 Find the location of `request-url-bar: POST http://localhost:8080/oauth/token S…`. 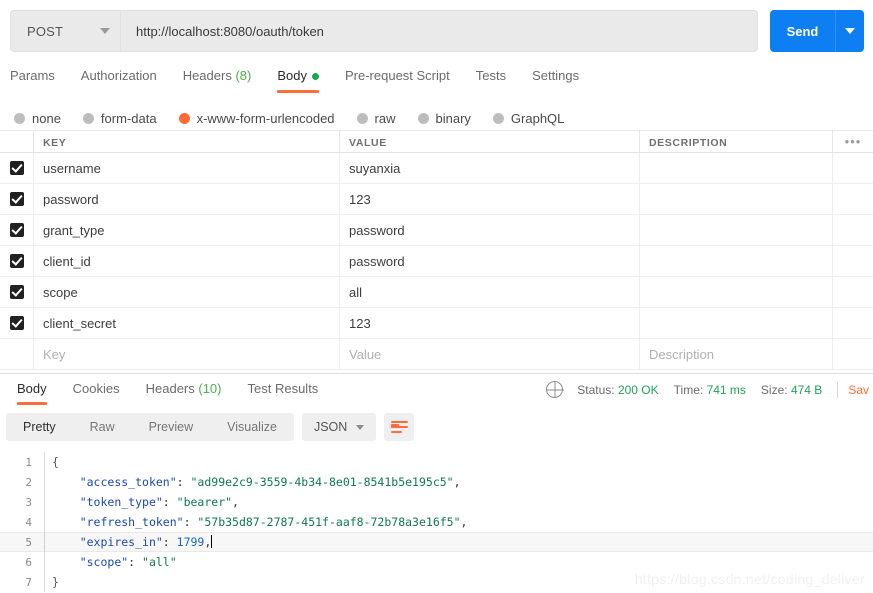

request-url-bar: POST http://localhost:8080/oauth/token S… is located at coordinates (437, 31).